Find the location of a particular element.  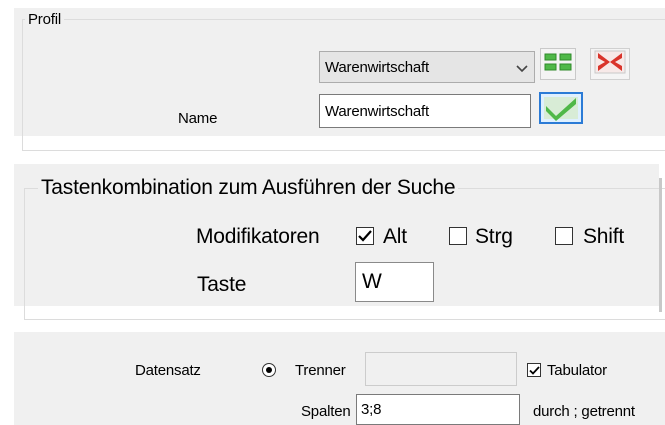

strg-label: Strg is located at coordinates (494, 236).